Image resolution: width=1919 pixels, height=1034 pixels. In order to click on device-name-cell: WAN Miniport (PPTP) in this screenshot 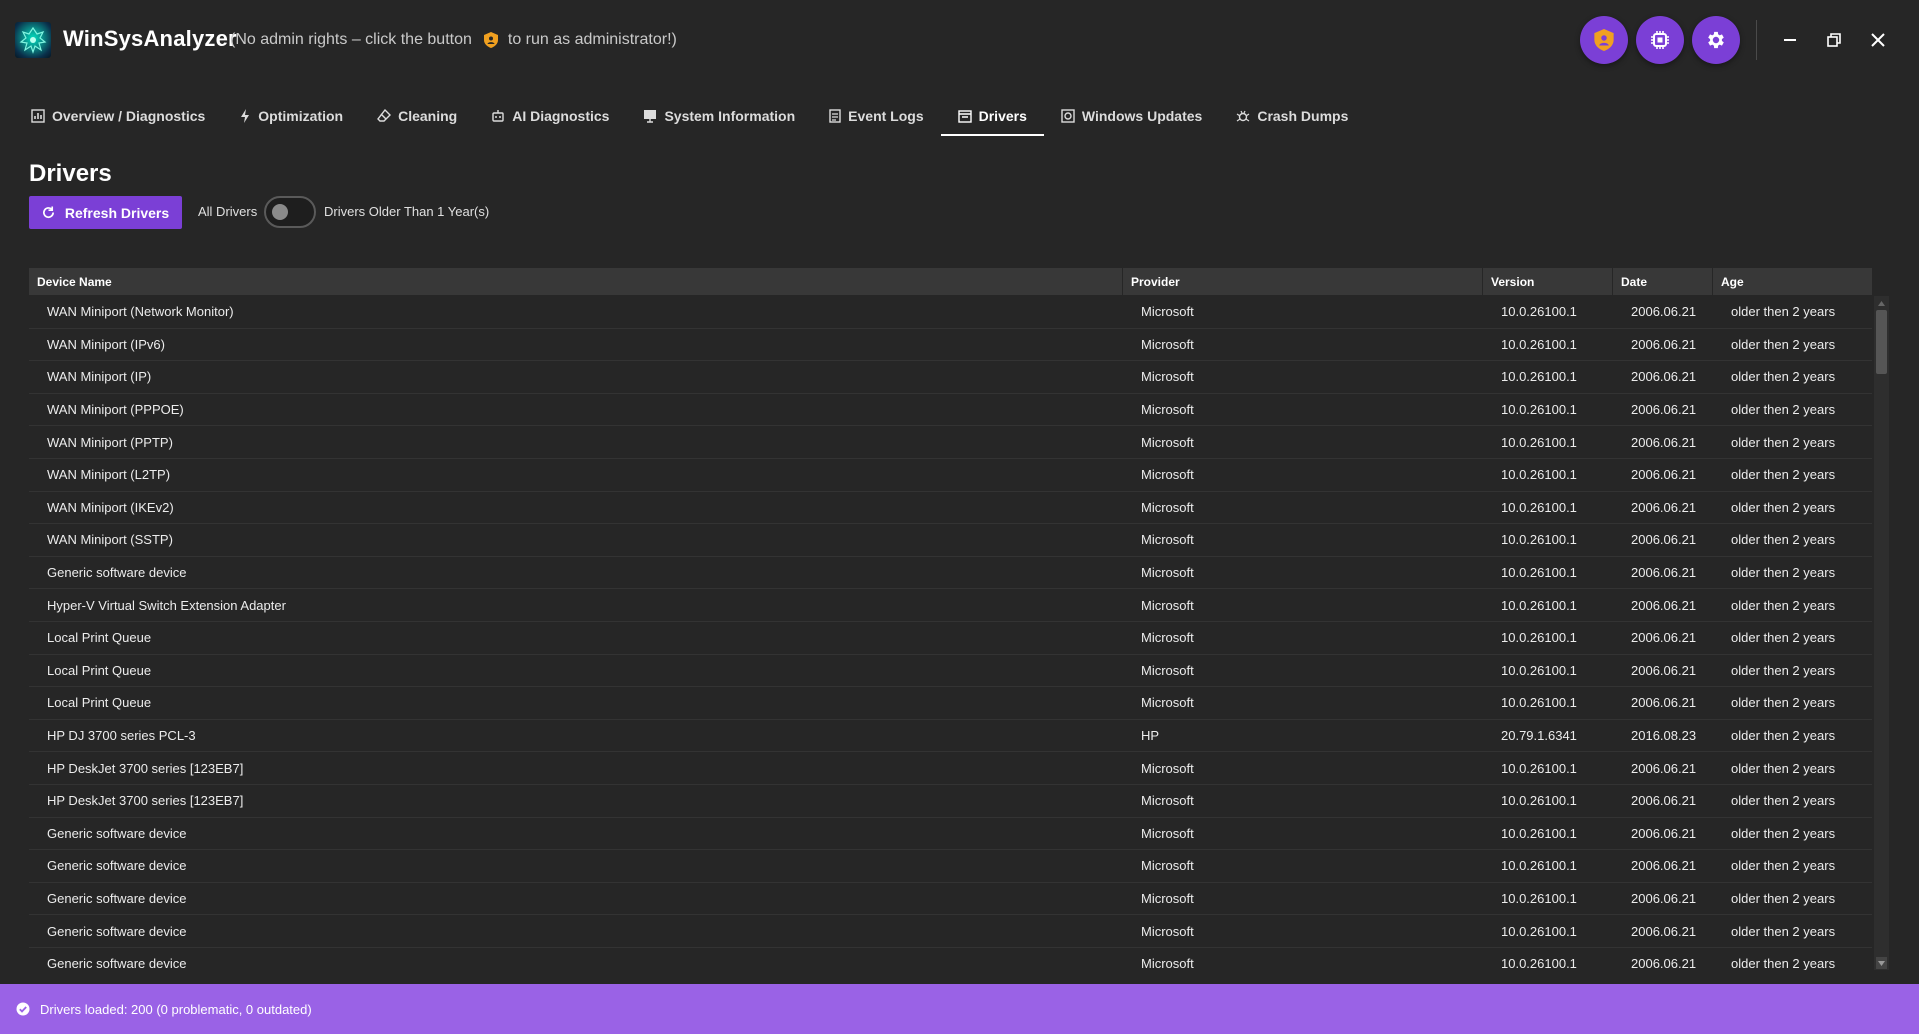, I will do `click(110, 442)`.